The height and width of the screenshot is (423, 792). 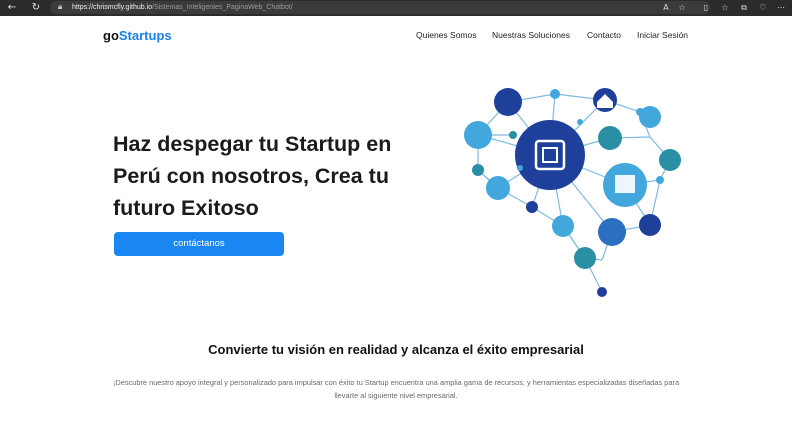 I want to click on battery-node, so click(x=612, y=232).